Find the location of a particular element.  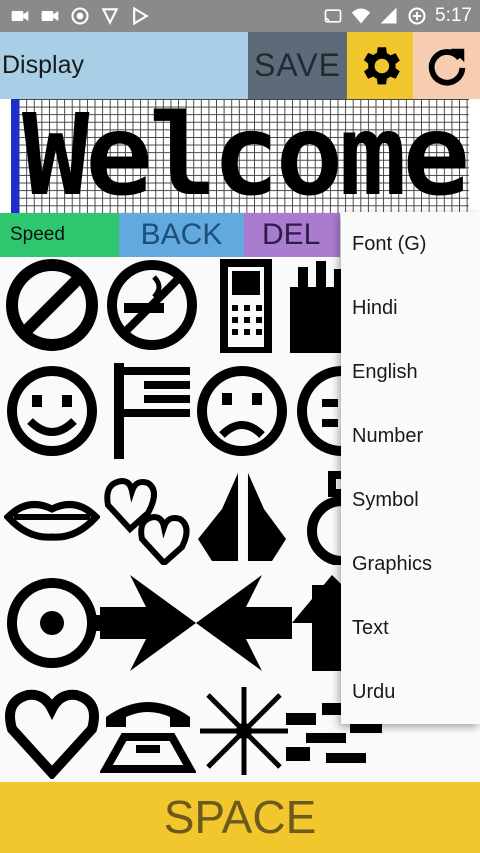

hearts-icon is located at coordinates (148, 518).